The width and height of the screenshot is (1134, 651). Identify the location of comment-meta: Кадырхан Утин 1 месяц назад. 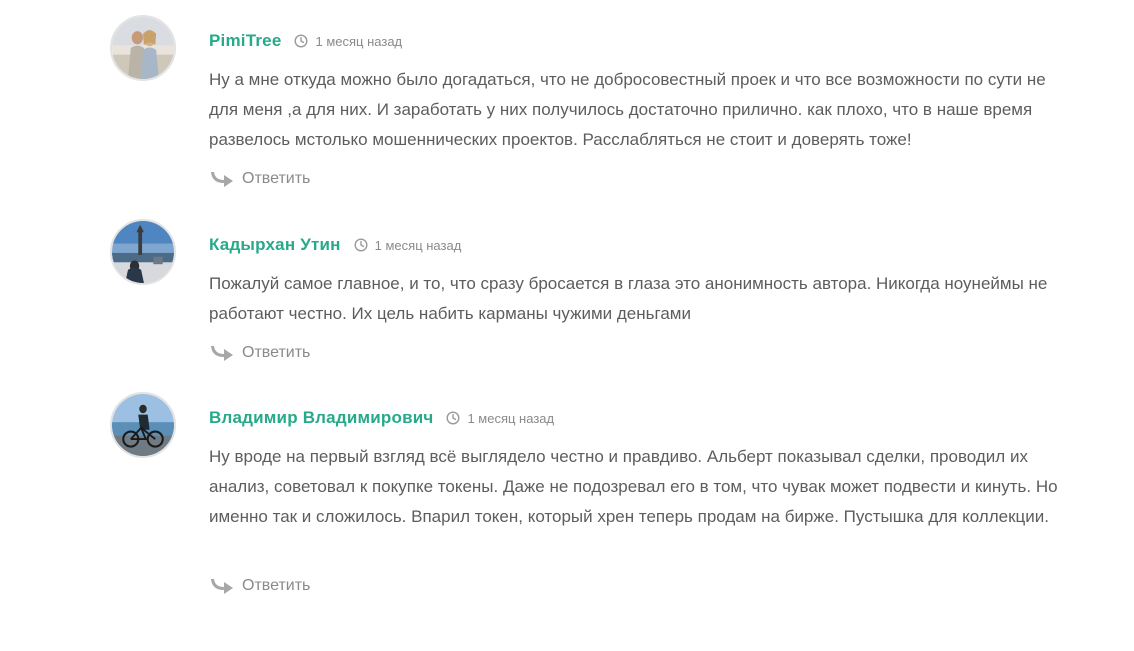
(335, 245).